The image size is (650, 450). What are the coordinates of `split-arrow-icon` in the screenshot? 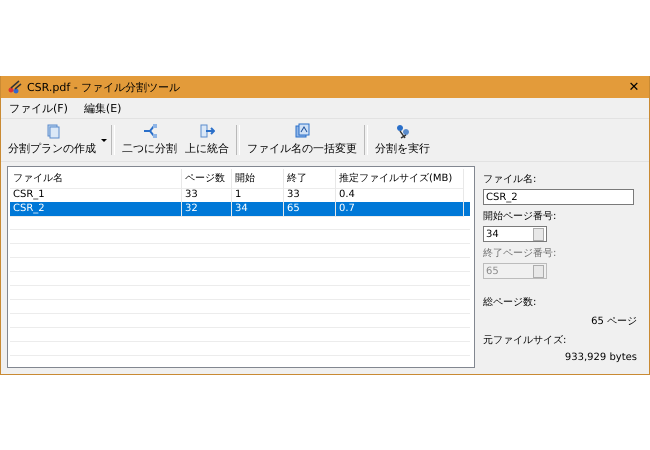 It's located at (150, 131).